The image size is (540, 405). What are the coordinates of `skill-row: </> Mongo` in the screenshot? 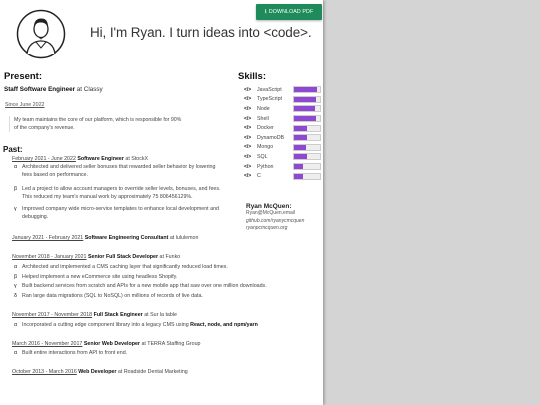 It's located at (282, 148).